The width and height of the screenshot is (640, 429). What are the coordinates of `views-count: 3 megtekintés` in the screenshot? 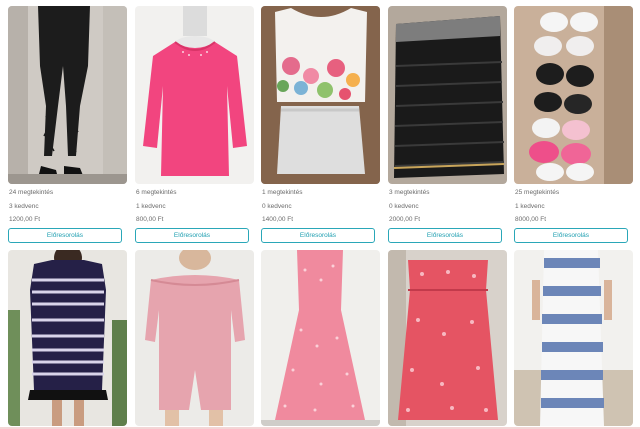 It's located at (409, 192).